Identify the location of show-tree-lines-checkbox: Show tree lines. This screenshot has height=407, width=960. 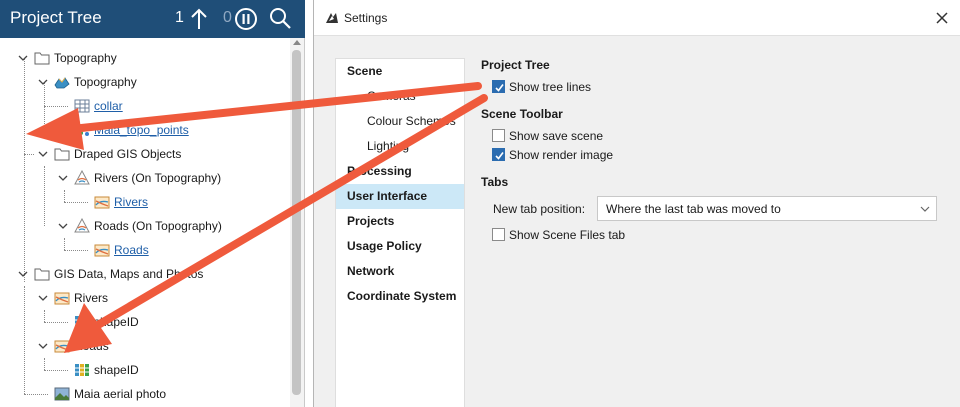
(592, 87).